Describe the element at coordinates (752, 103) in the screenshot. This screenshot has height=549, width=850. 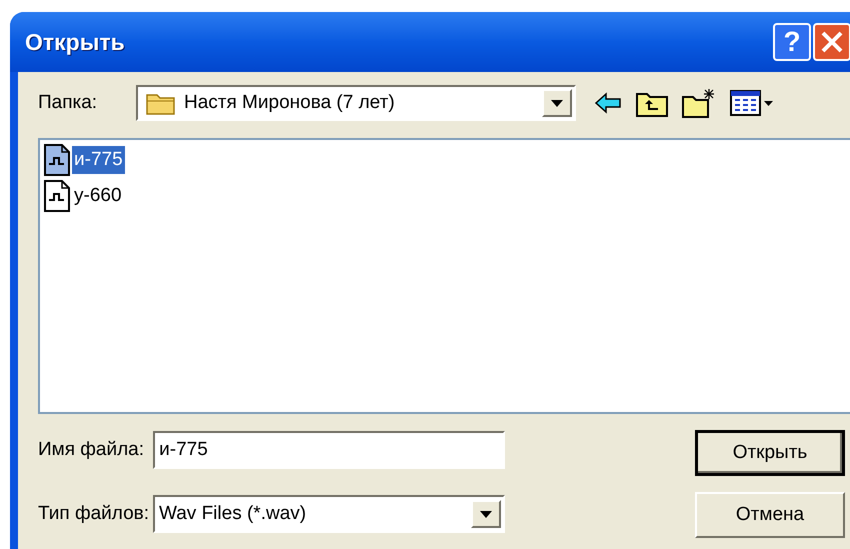
I see `view-menu-icon` at that location.